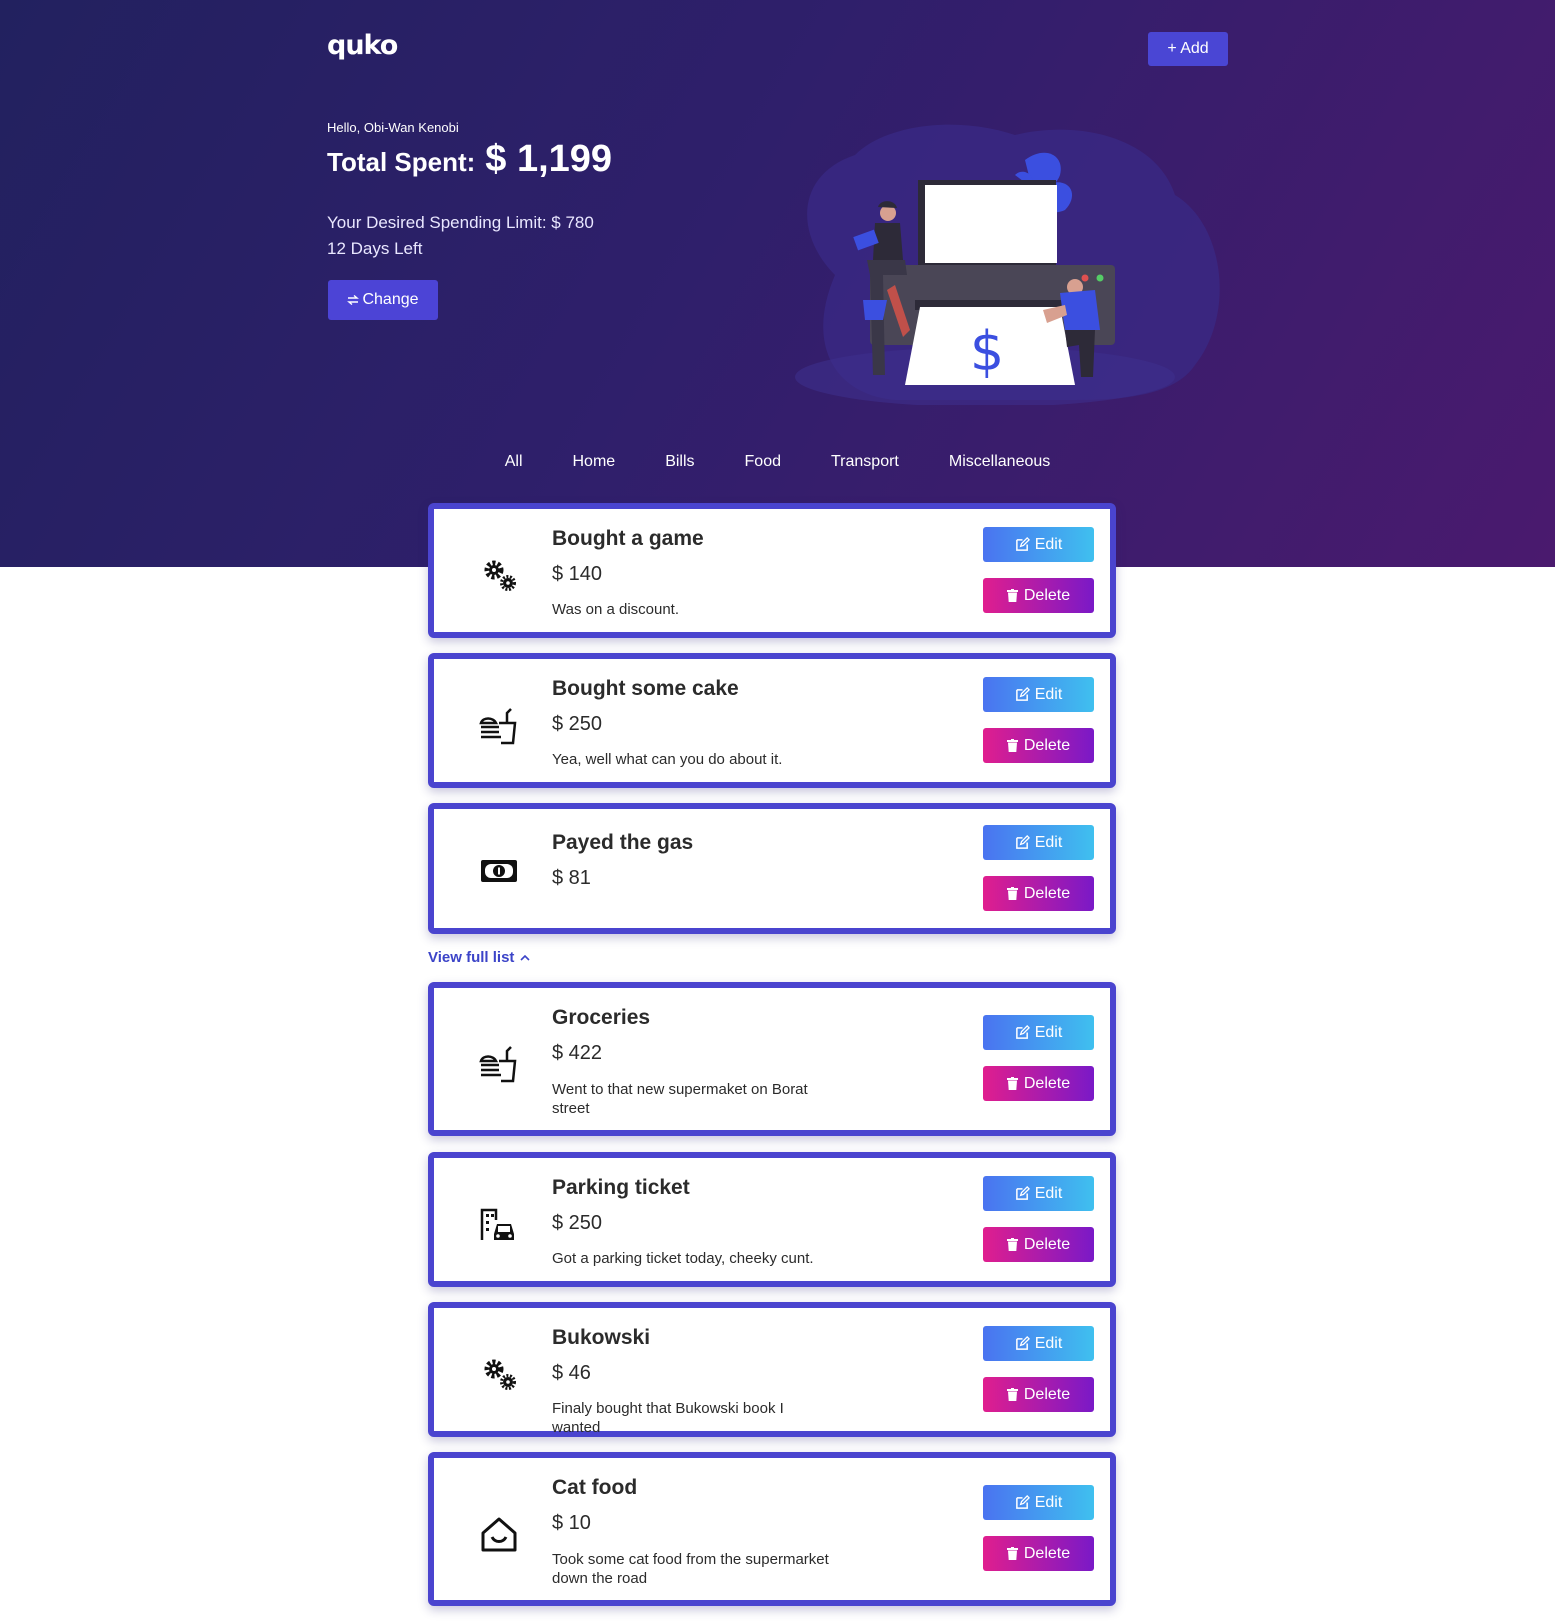 This screenshot has width=1555, height=1622. What do you see at coordinates (401, 162) in the screenshot?
I see `total-spent-label: Total Spent:` at bounding box center [401, 162].